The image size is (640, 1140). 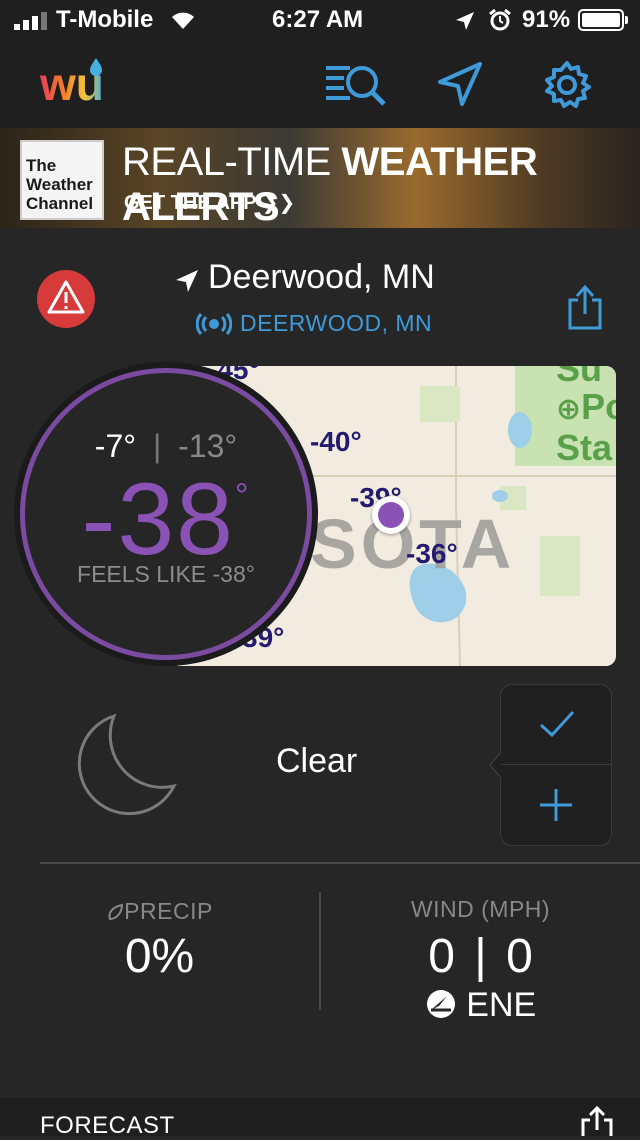 I want to click on moon-icon, so click(x=127, y=764).